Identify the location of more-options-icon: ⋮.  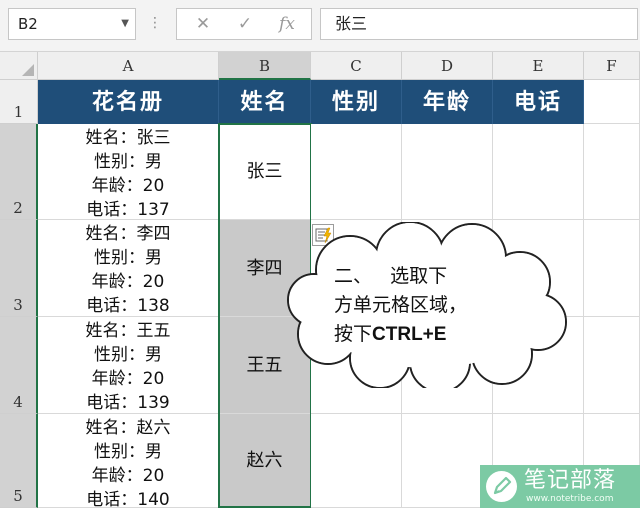
(155, 23).